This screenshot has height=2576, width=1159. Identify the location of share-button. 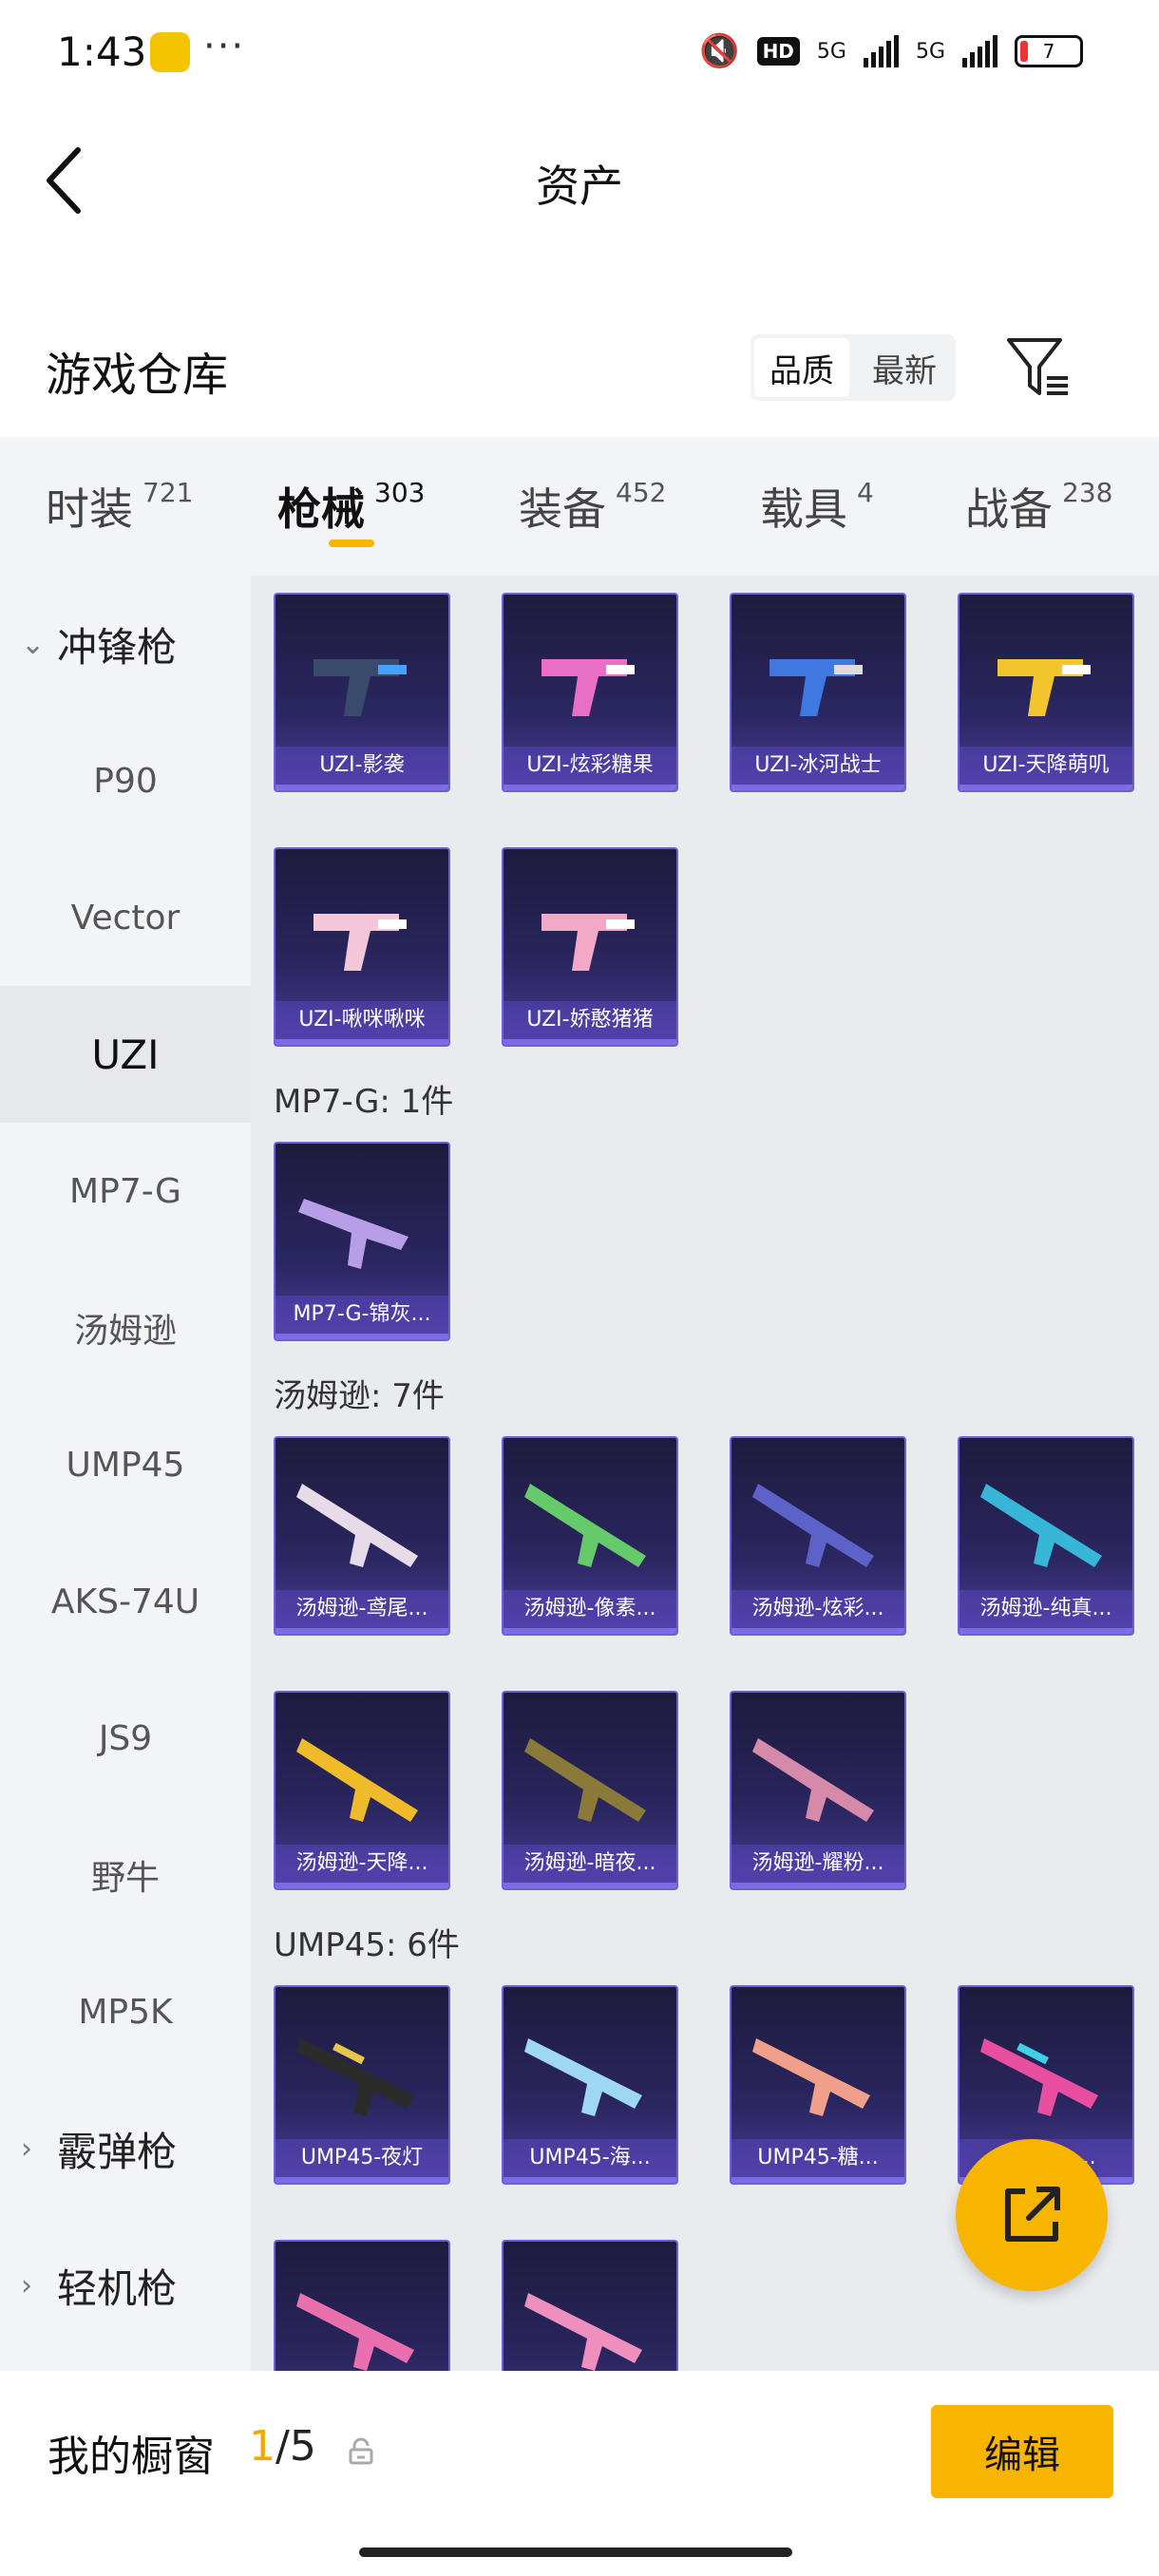
(1032, 2215).